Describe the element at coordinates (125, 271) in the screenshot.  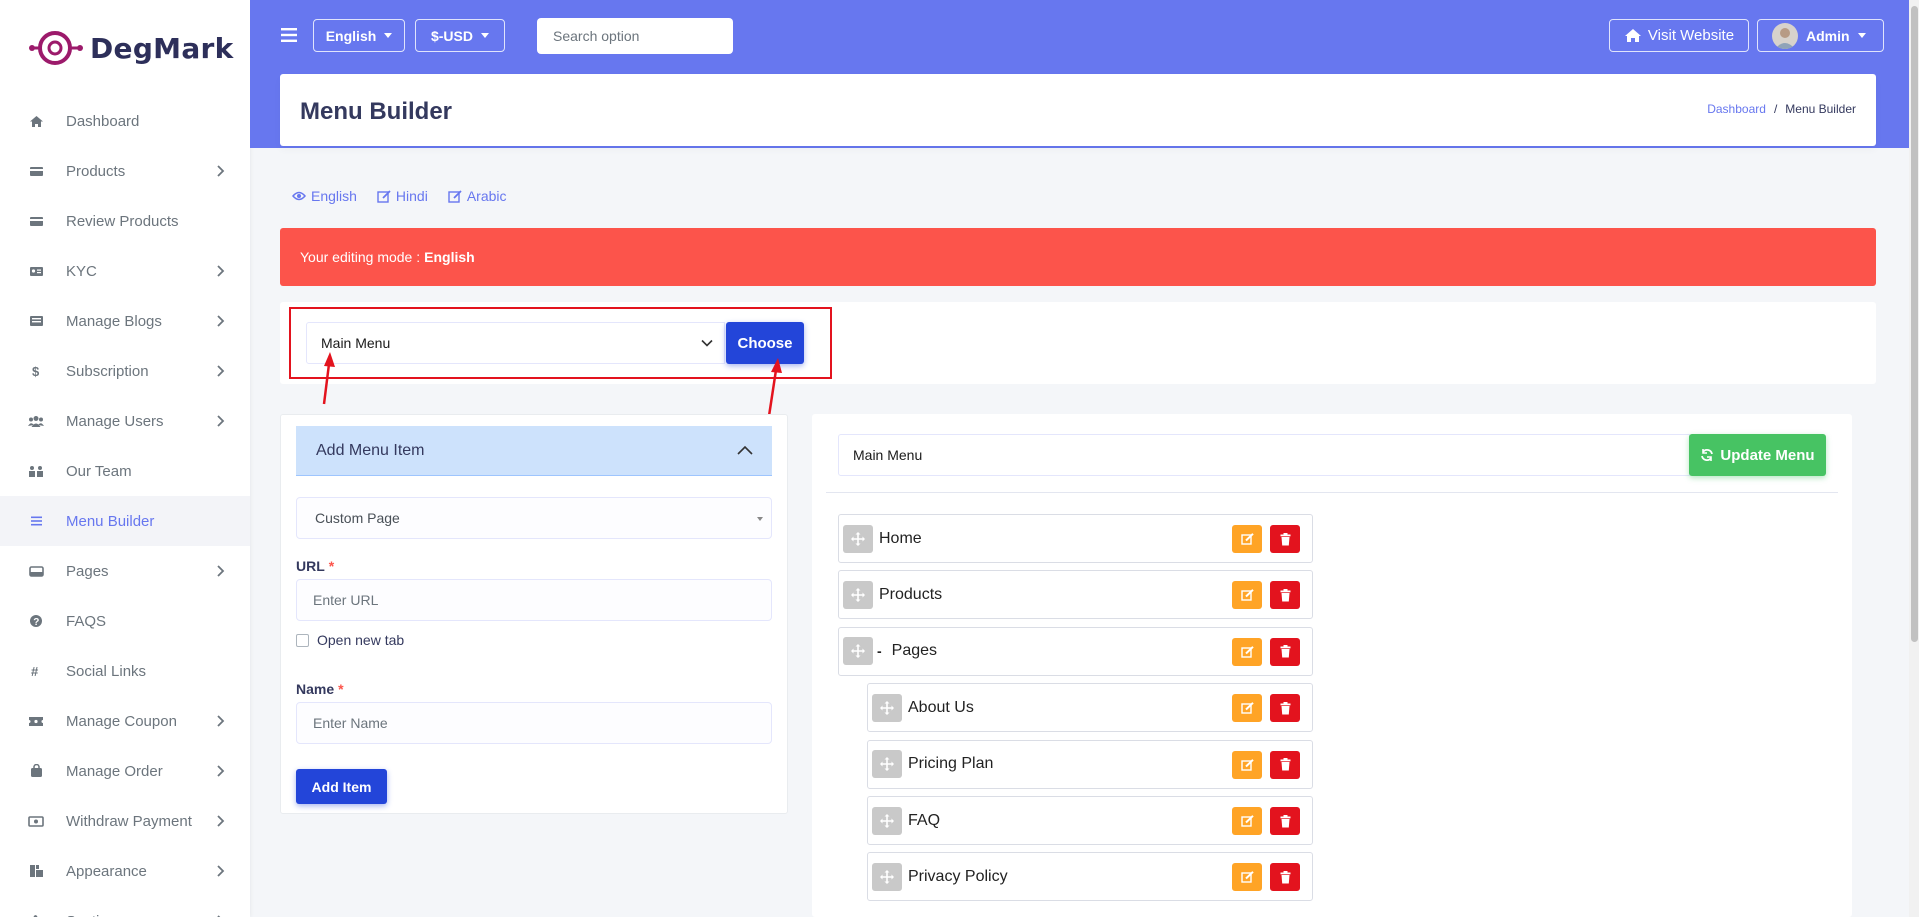
I see `sidebar-item-kyc: KYC` at that location.